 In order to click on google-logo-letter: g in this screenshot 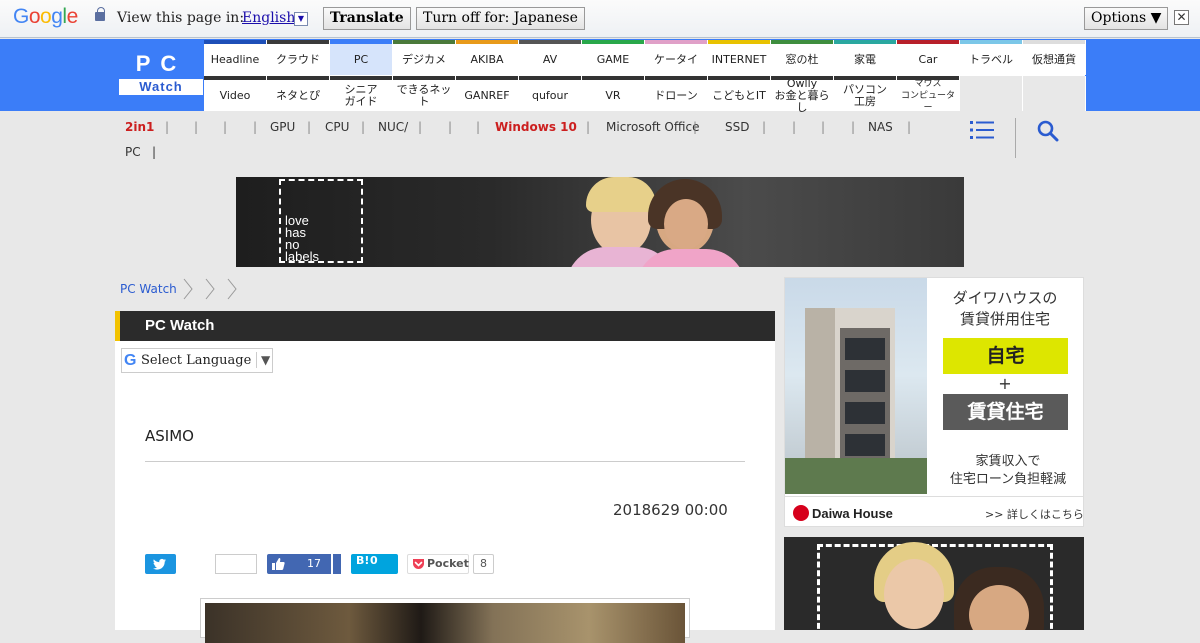, I will do `click(57, 16)`.